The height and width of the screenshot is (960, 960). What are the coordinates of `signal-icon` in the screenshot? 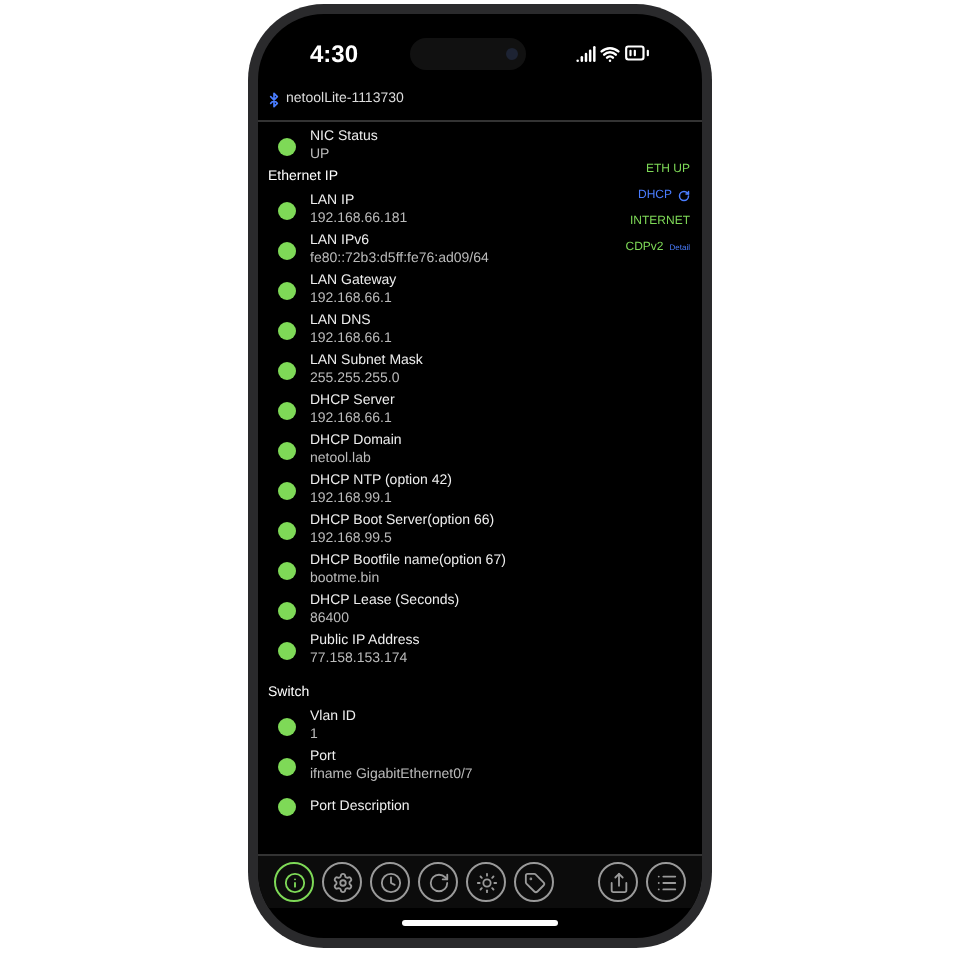 It's located at (586, 53).